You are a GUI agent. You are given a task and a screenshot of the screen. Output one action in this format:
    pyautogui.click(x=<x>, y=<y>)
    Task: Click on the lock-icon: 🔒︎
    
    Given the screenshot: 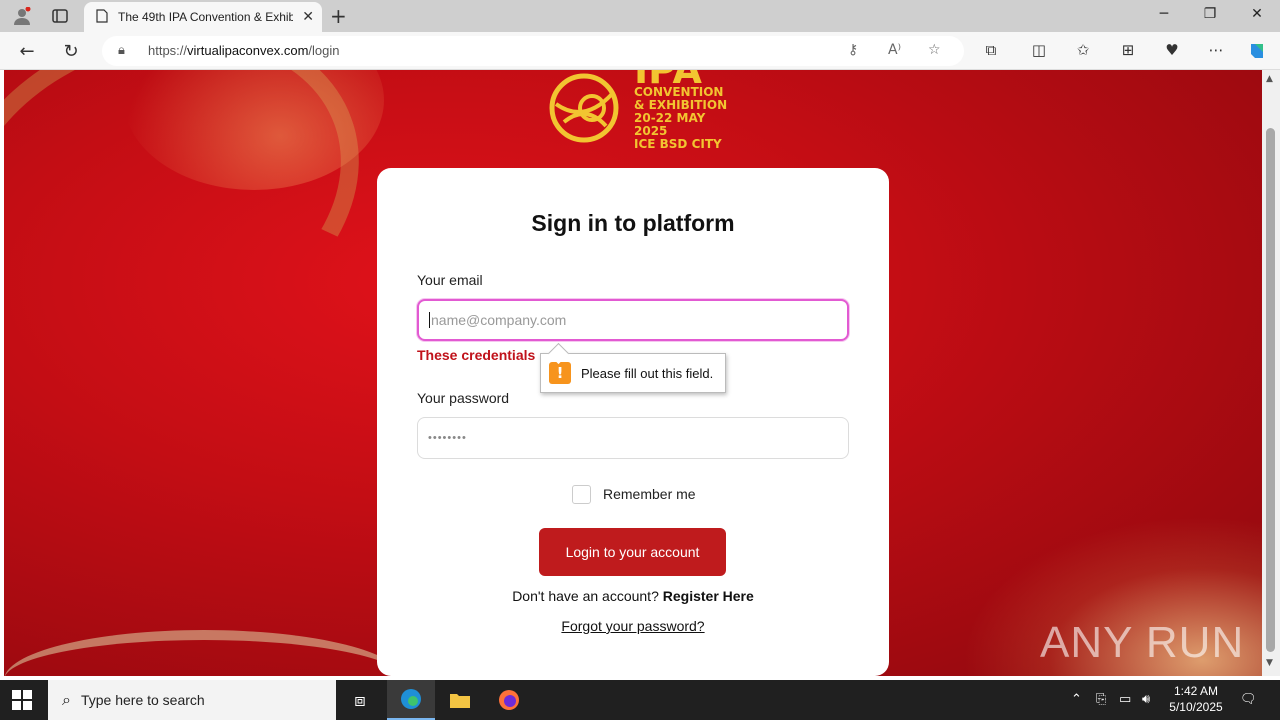 What is the action you would take?
    pyautogui.click(x=121, y=50)
    